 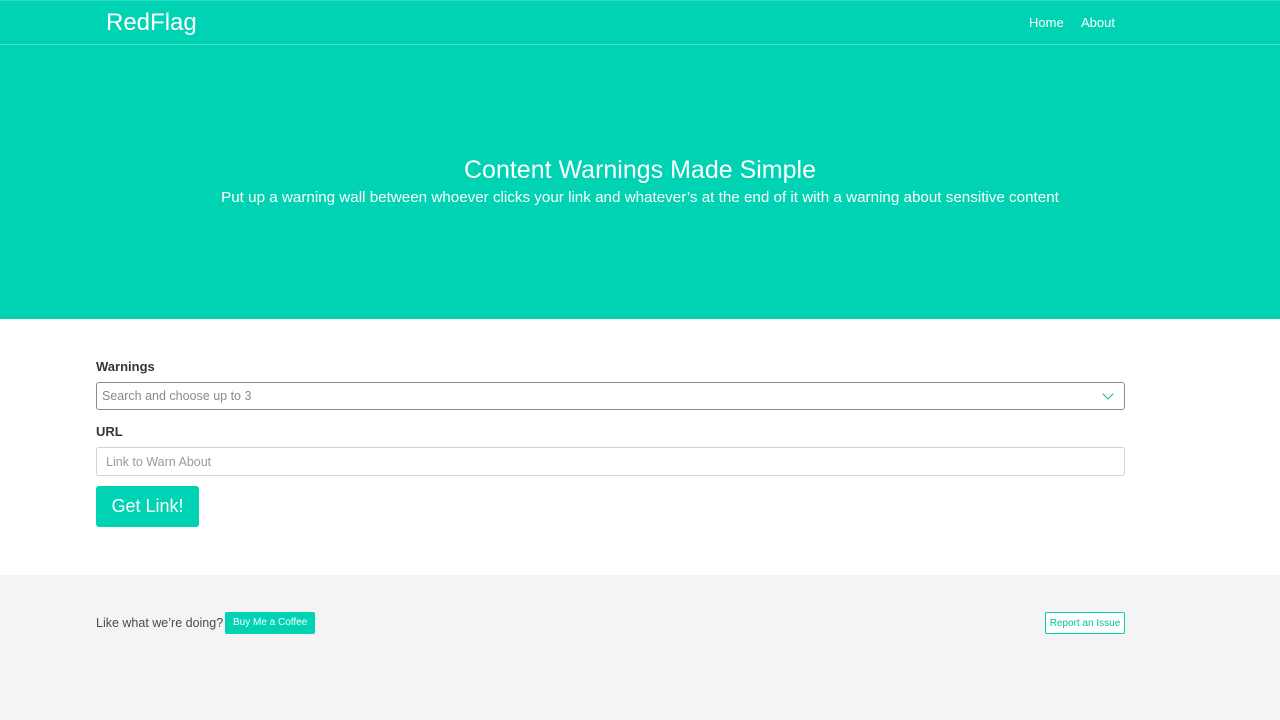 I want to click on warnings-label: Warnings, so click(x=125, y=366).